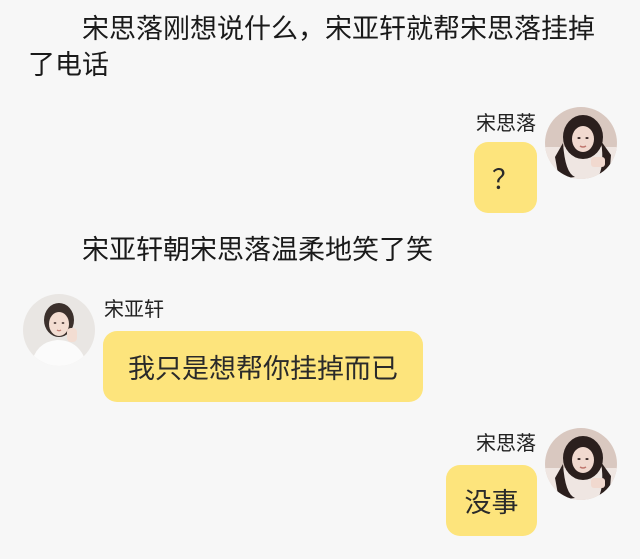 The width and height of the screenshot is (640, 559). What do you see at coordinates (257, 250) in the screenshot?
I see `narration-text: 宋亚轩朝宋思落温柔地笑了笑` at bounding box center [257, 250].